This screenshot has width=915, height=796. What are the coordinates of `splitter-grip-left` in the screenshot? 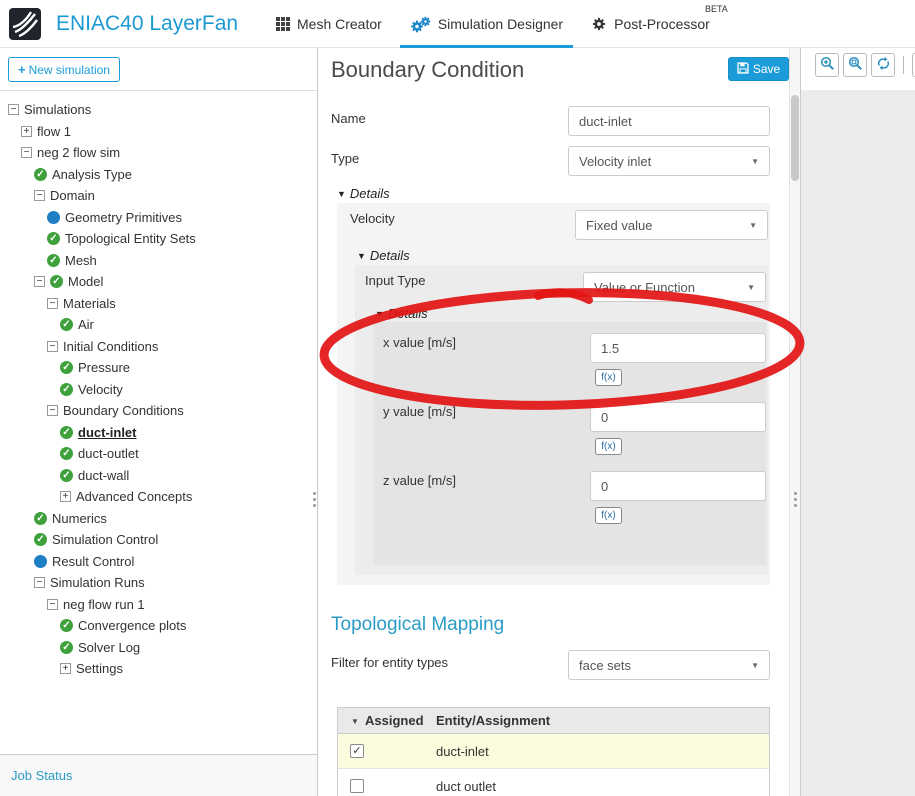 It's located at (314, 501).